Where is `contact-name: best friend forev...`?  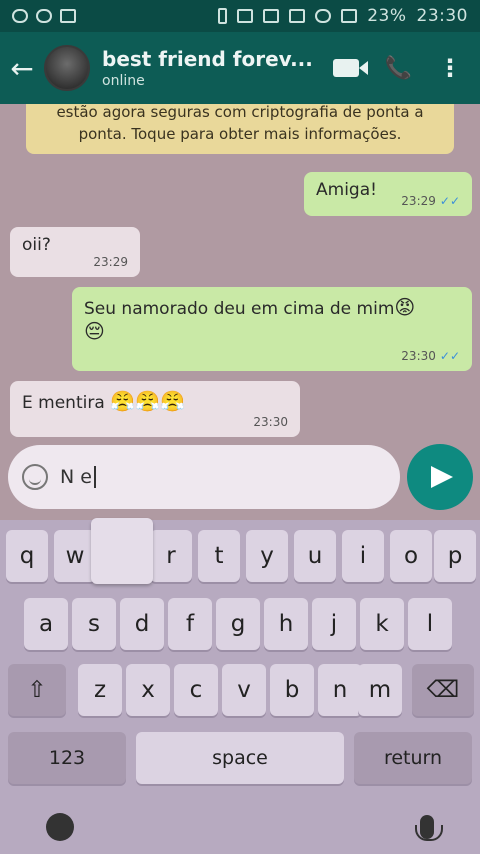 contact-name: best friend forev... is located at coordinates (207, 59).